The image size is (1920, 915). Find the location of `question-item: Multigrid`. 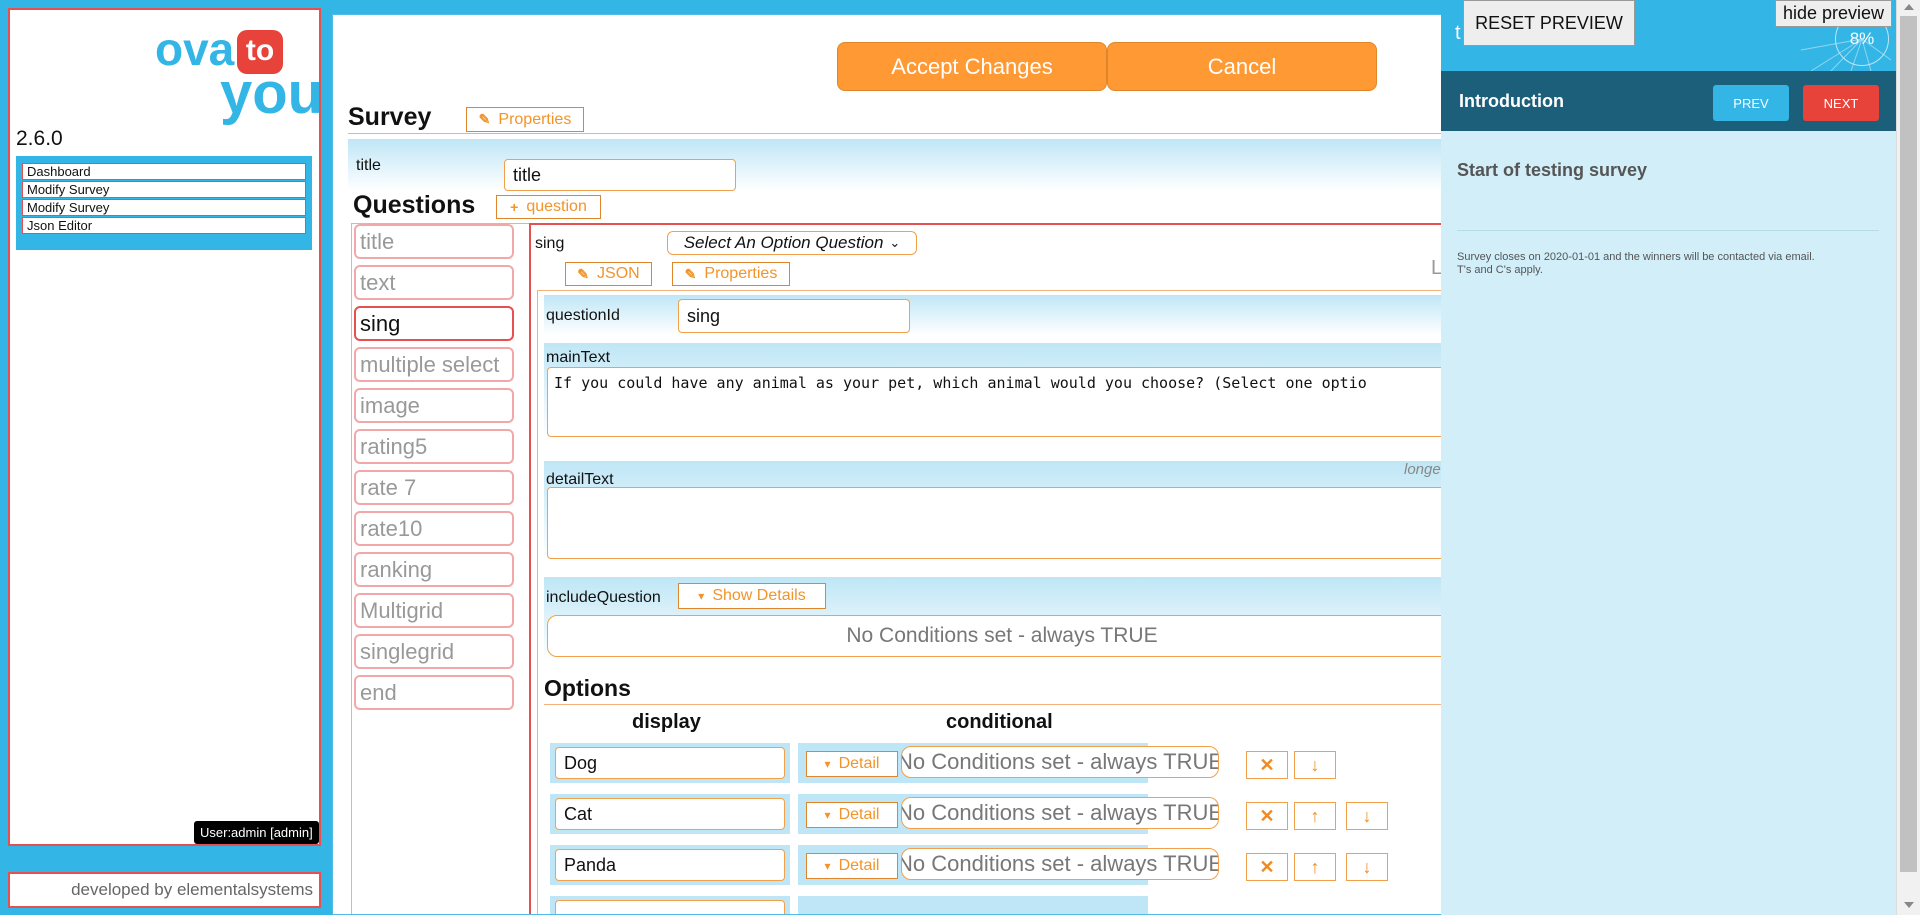

question-item: Multigrid is located at coordinates (434, 610).